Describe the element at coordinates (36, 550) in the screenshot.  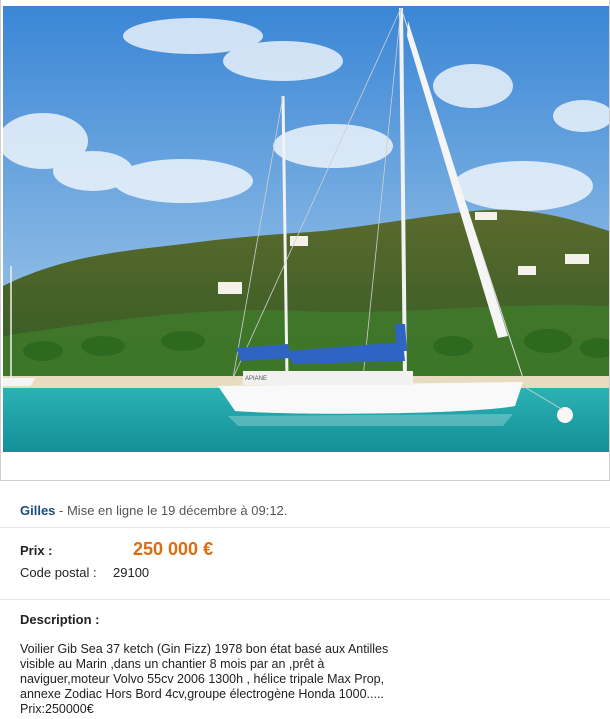
I see `price-label: Prix :` at that location.